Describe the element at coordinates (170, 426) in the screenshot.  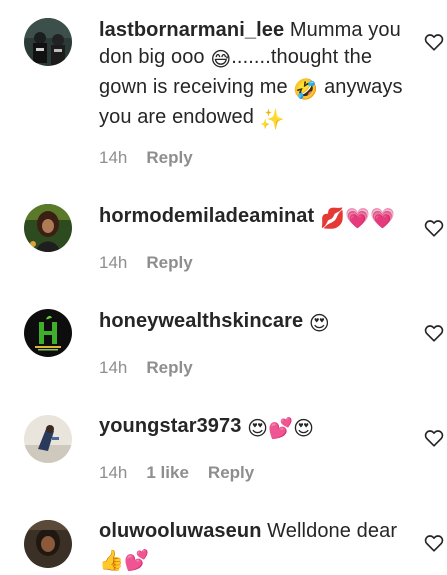
I see `comment-username: youngstar3973` at that location.